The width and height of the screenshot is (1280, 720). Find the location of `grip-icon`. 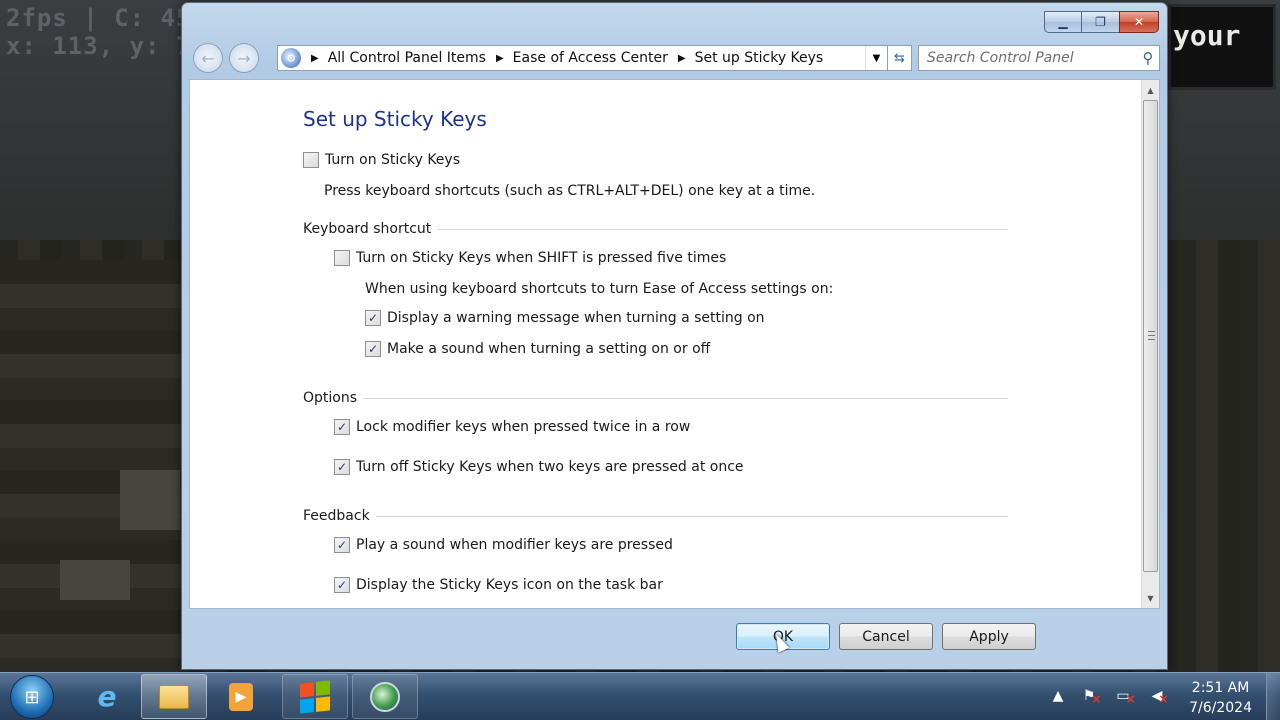

grip-icon is located at coordinates (1151, 335).